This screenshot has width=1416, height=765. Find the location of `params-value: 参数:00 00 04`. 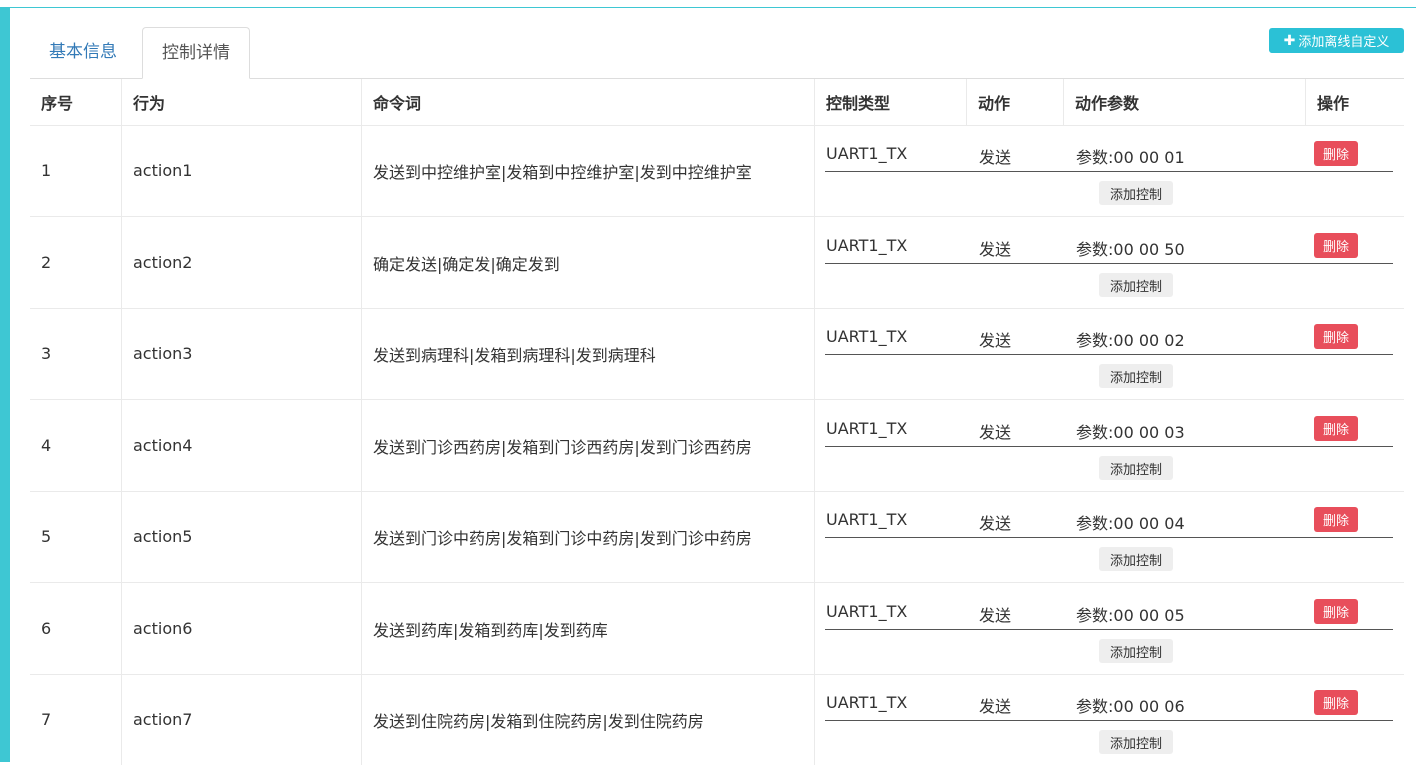

params-value: 参数:00 00 04 is located at coordinates (1130, 523).